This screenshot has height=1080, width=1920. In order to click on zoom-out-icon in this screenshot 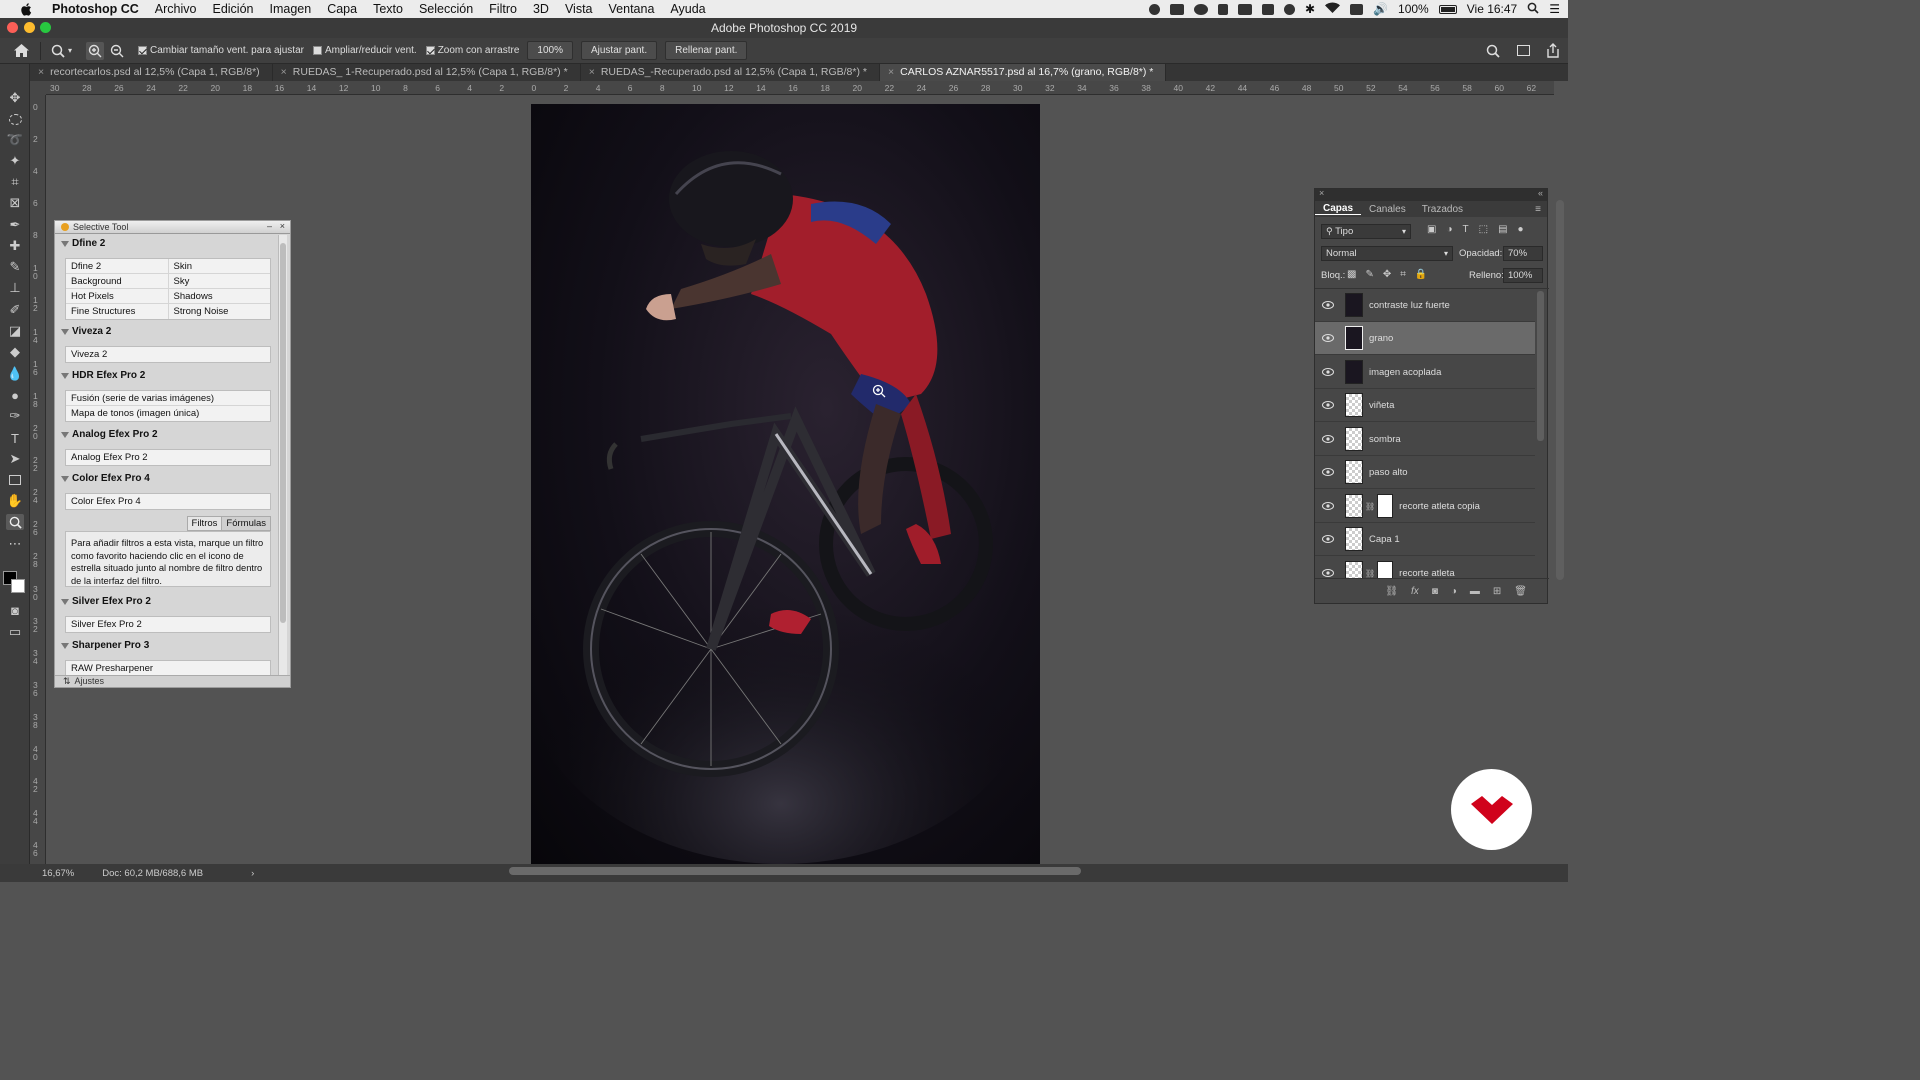, I will do `click(117, 51)`.